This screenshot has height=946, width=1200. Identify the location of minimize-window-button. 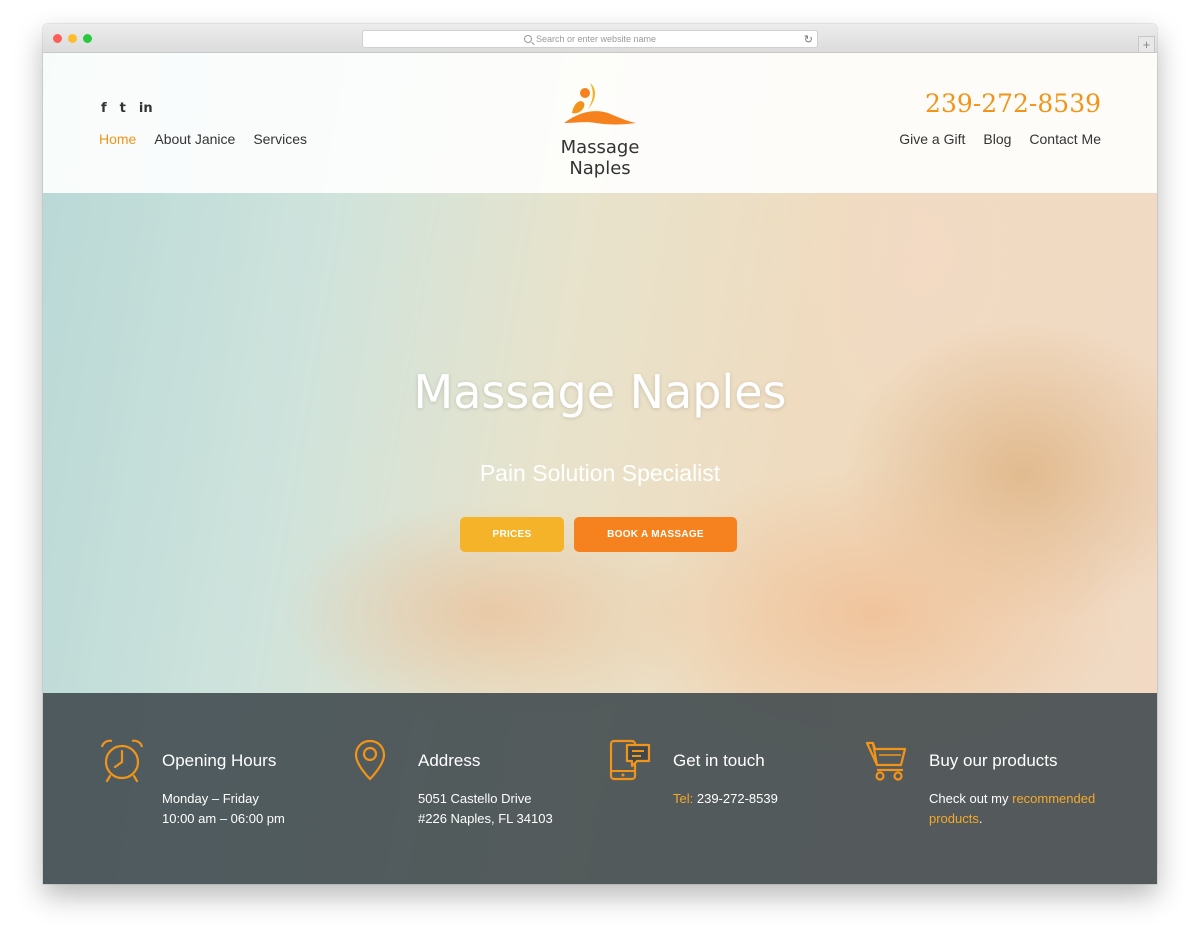
(72, 38).